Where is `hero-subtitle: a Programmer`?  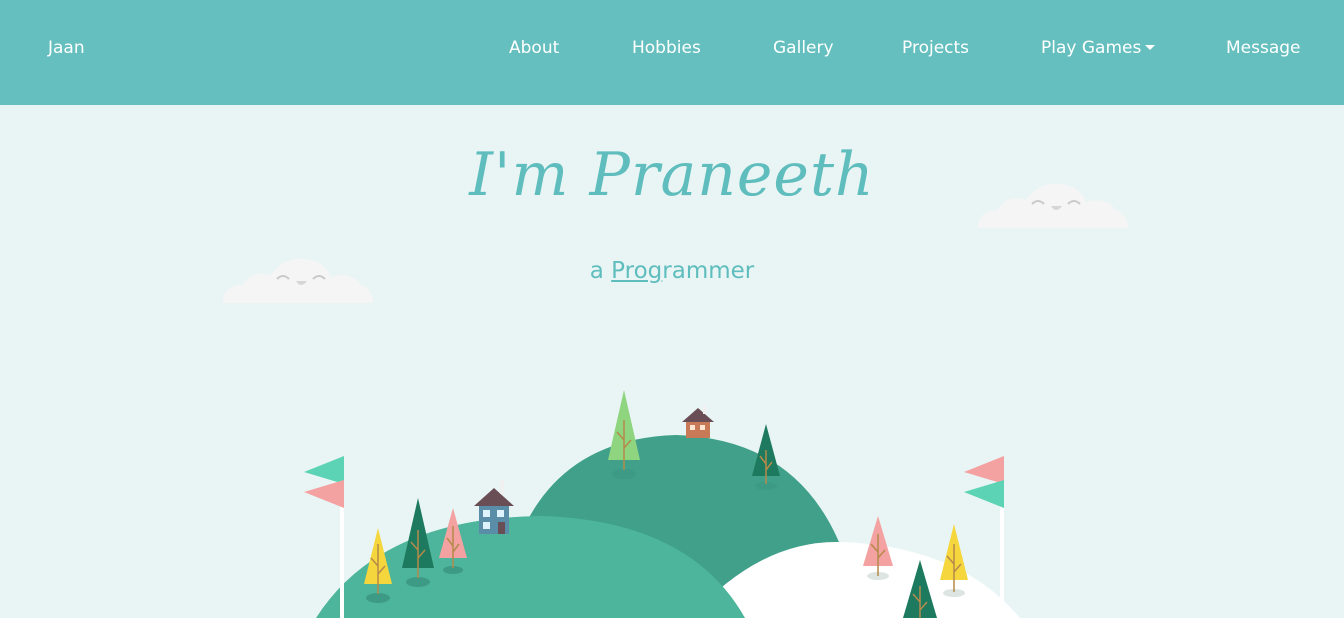 hero-subtitle: a Programmer is located at coordinates (672, 271).